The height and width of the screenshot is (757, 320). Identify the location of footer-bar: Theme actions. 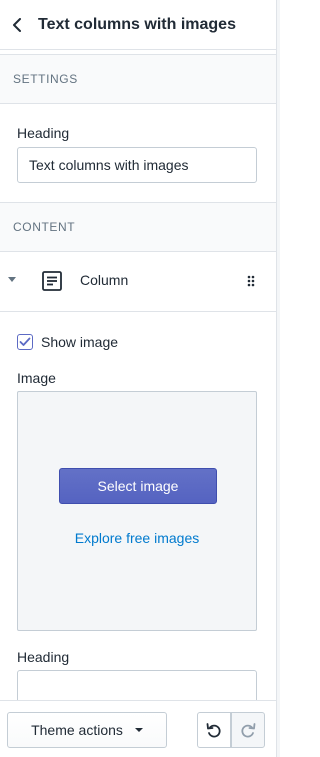
(138, 728).